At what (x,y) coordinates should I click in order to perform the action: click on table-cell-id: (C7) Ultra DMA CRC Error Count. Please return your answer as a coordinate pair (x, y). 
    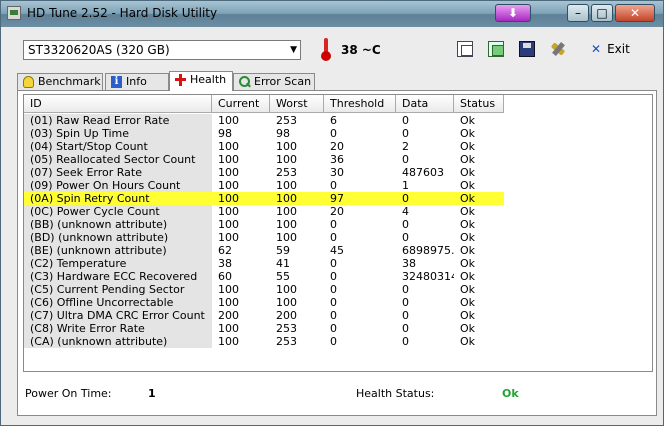
    Looking at the image, I should click on (118, 315).